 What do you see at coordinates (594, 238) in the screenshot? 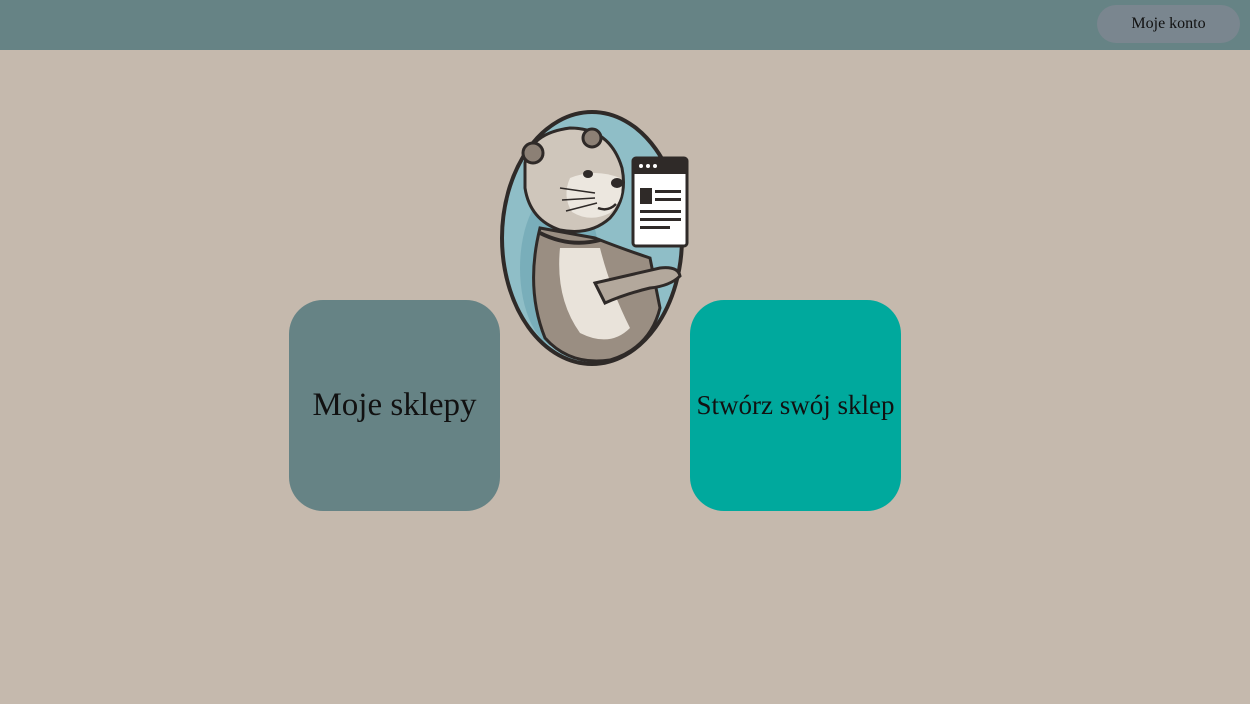
I see `otter-mascot-icon` at bounding box center [594, 238].